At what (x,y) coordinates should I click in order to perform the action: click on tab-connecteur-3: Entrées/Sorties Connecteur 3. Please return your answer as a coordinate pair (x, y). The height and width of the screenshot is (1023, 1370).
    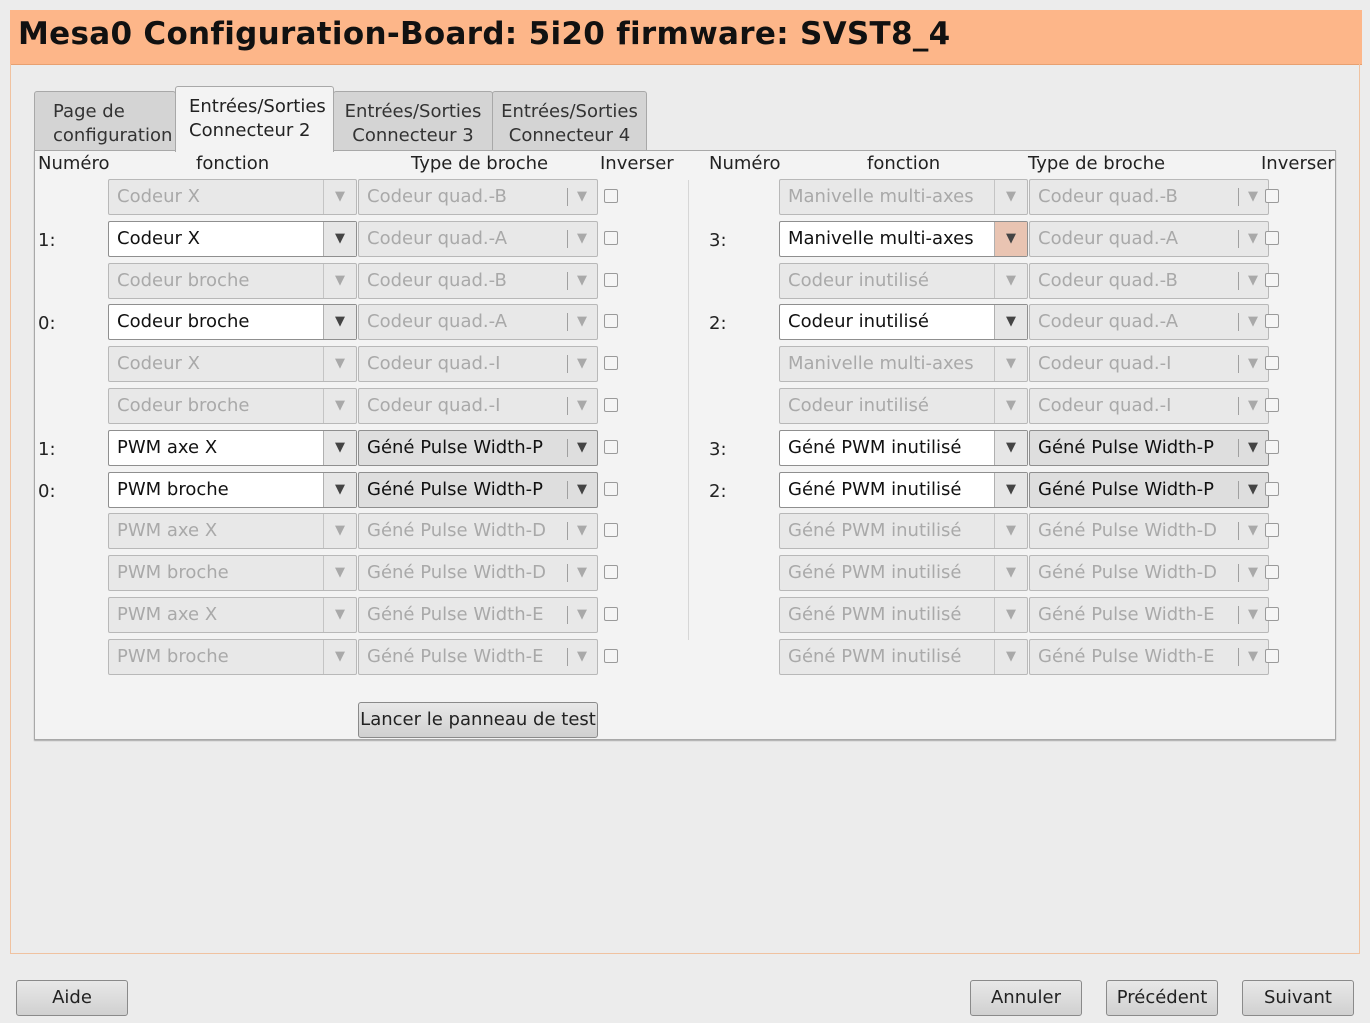
    Looking at the image, I should click on (413, 121).